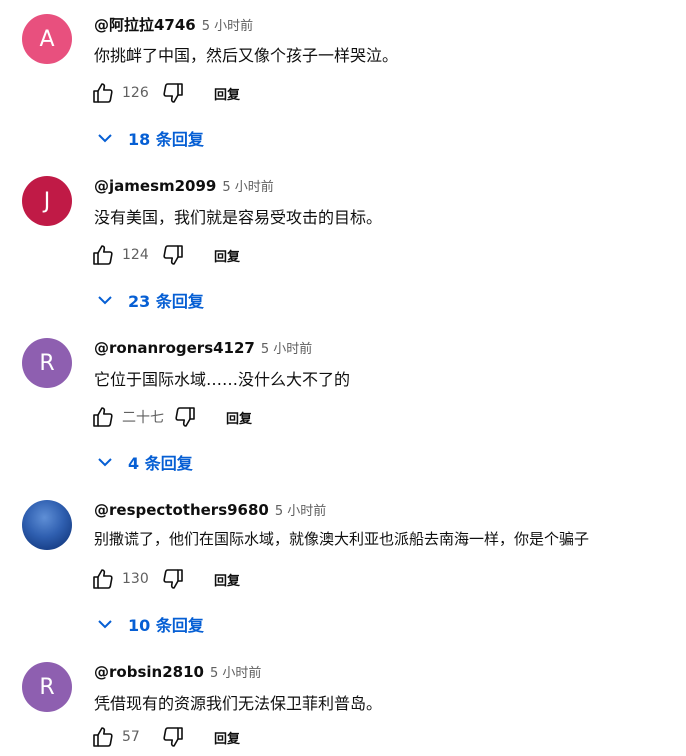 The image size is (686, 756). I want to click on author-handle: @jamesm2099, so click(155, 186).